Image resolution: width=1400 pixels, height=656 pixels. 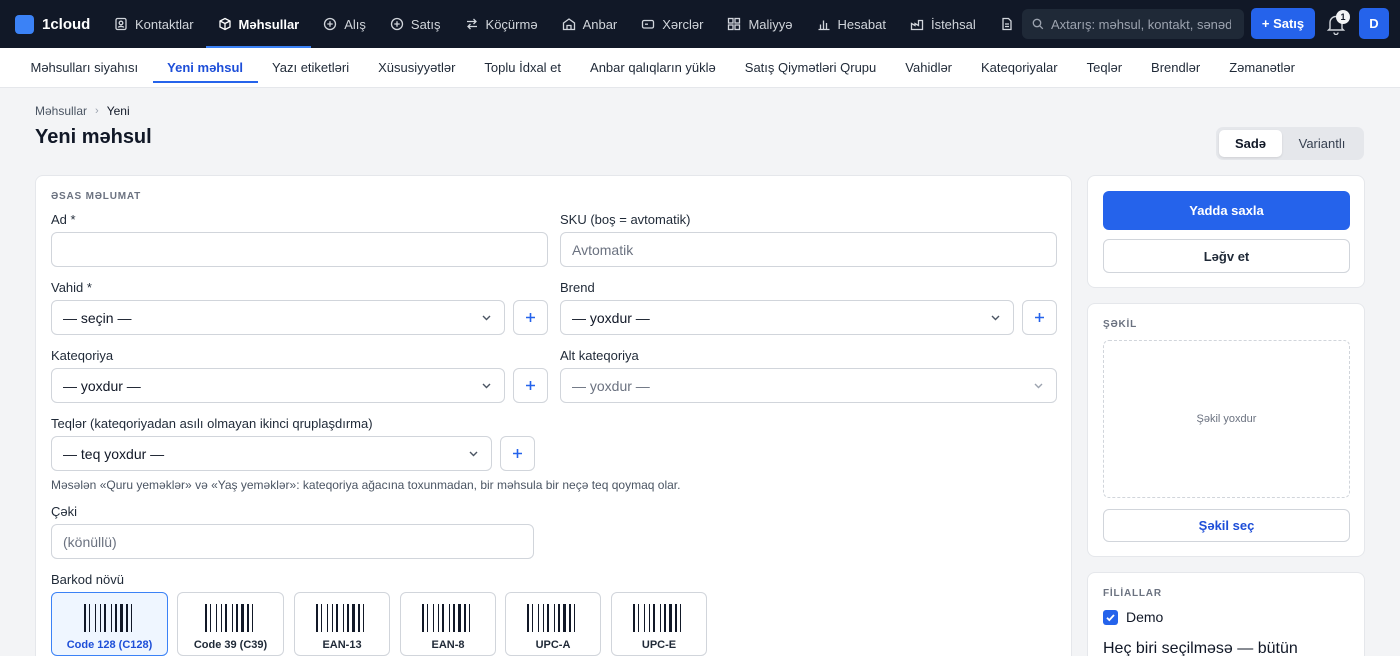 I want to click on barcode-option-label: EAN-13, so click(x=342, y=645).